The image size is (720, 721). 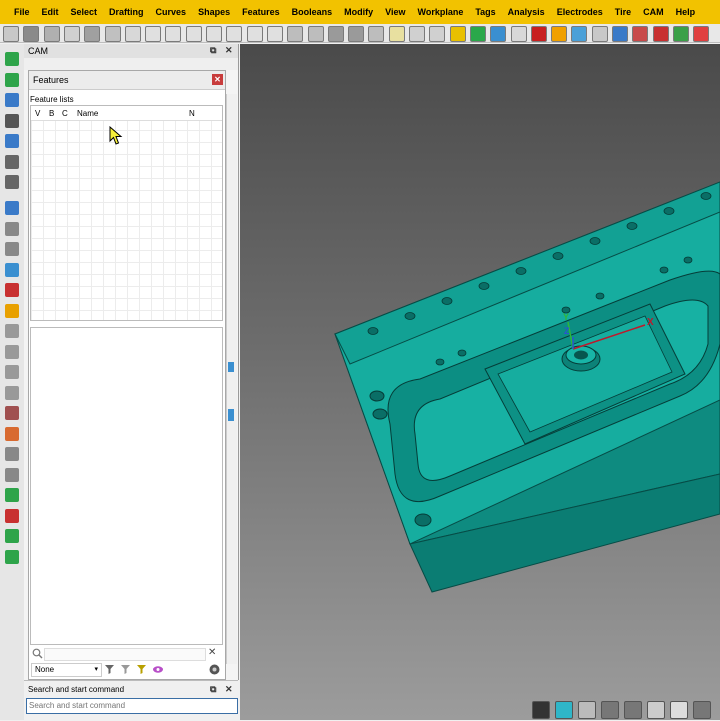 I want to click on menu-item-view: View, so click(x=395, y=12).